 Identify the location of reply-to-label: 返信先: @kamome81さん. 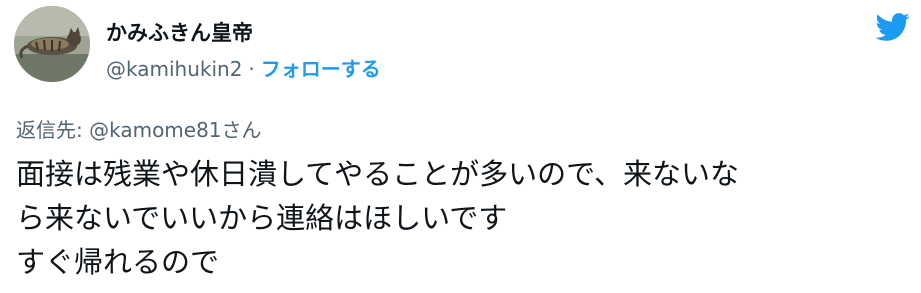
(139, 130).